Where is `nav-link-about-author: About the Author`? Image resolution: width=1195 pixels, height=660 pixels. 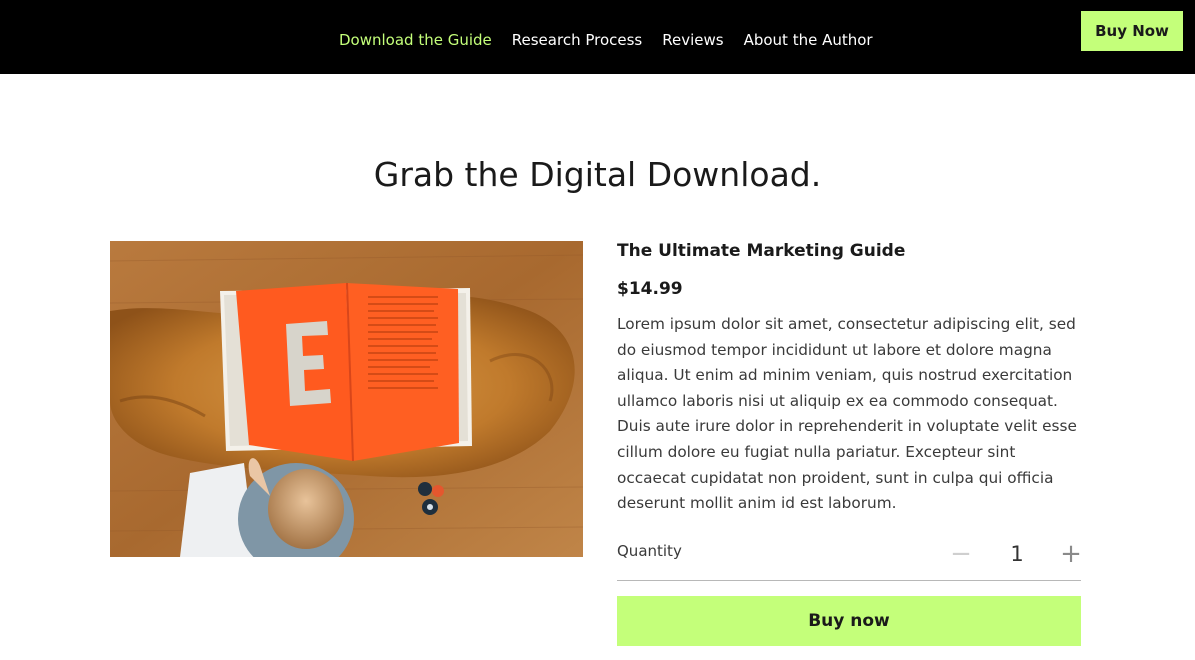 nav-link-about-author: About the Author is located at coordinates (808, 40).